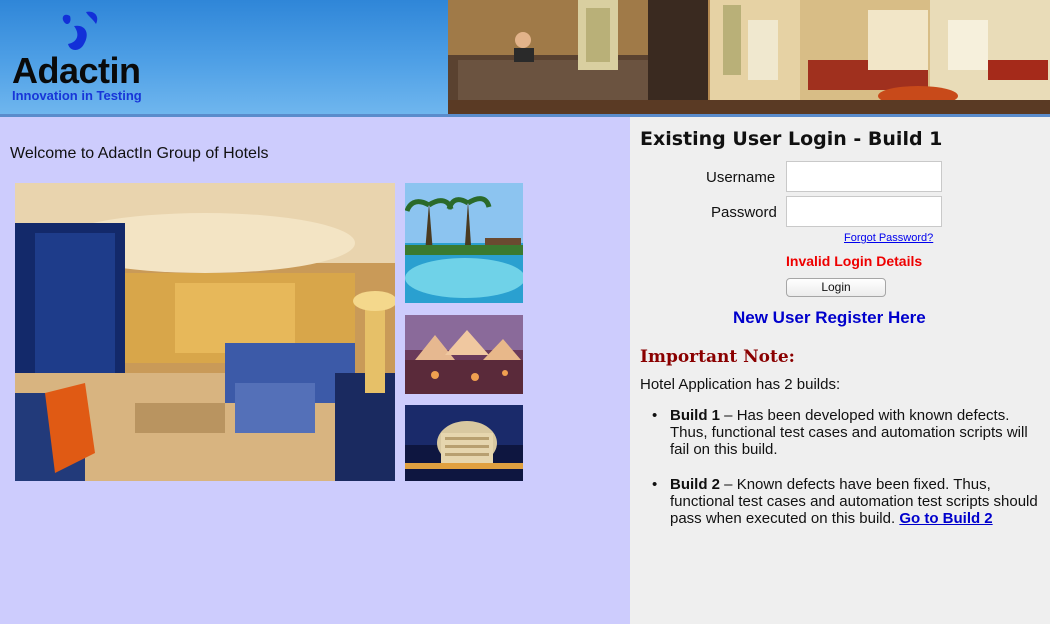 This screenshot has height=624, width=1050. Describe the element at coordinates (854, 261) in the screenshot. I see `login-error-message: Invalid Login Details` at that location.